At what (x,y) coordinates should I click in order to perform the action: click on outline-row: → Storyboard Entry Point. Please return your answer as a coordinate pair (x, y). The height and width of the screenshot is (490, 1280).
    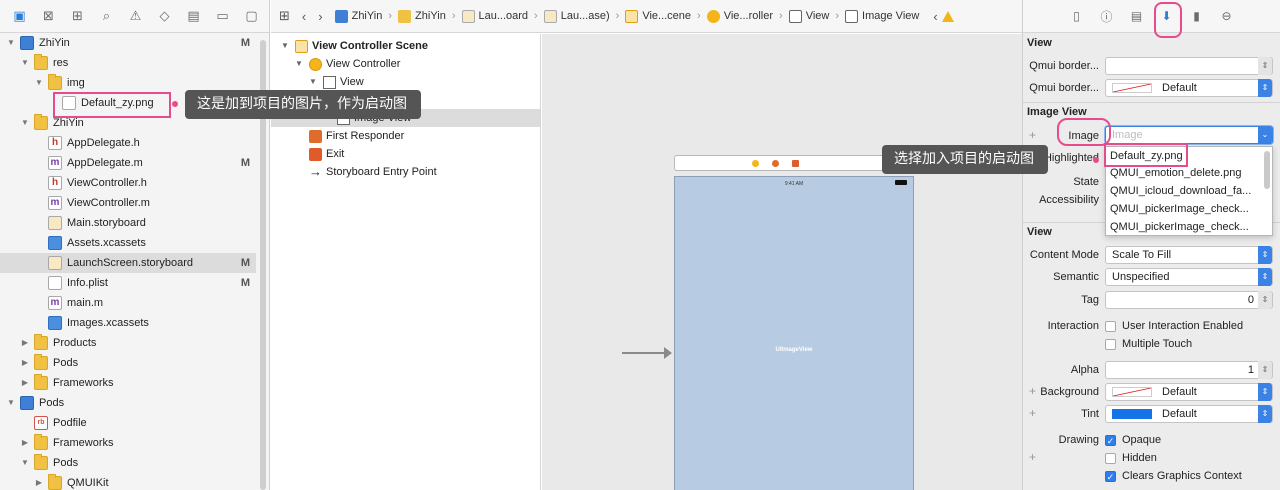
    Looking at the image, I should click on (405, 172).